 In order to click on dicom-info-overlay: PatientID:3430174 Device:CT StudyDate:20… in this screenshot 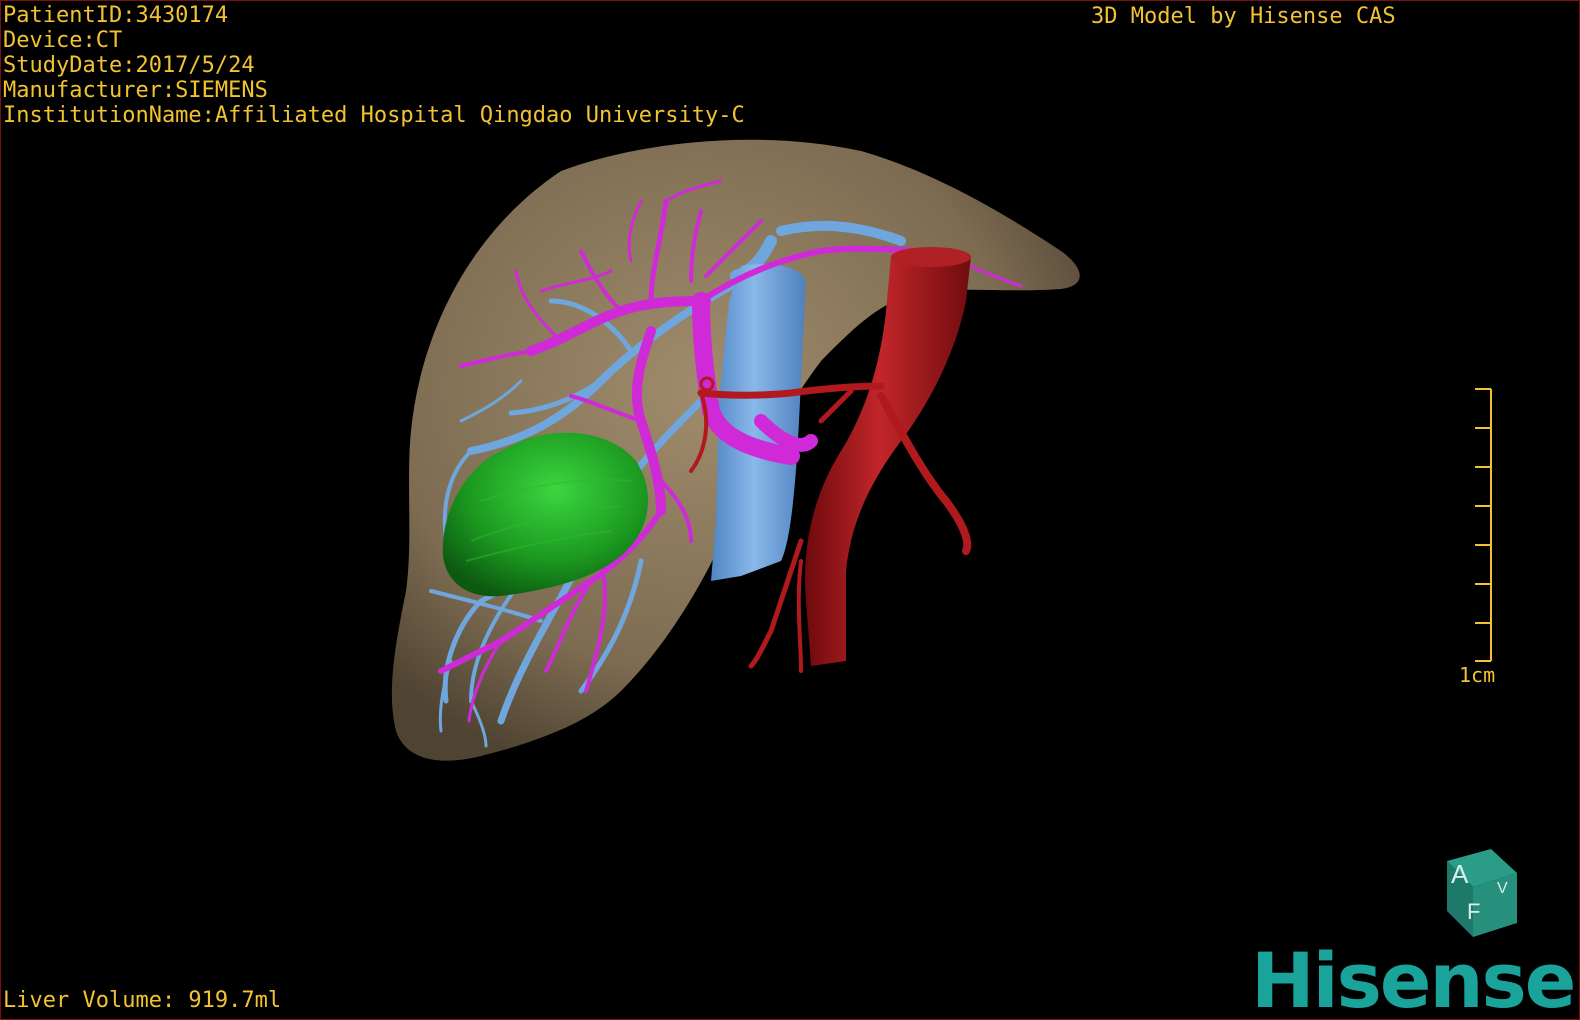, I will do `click(374, 65)`.